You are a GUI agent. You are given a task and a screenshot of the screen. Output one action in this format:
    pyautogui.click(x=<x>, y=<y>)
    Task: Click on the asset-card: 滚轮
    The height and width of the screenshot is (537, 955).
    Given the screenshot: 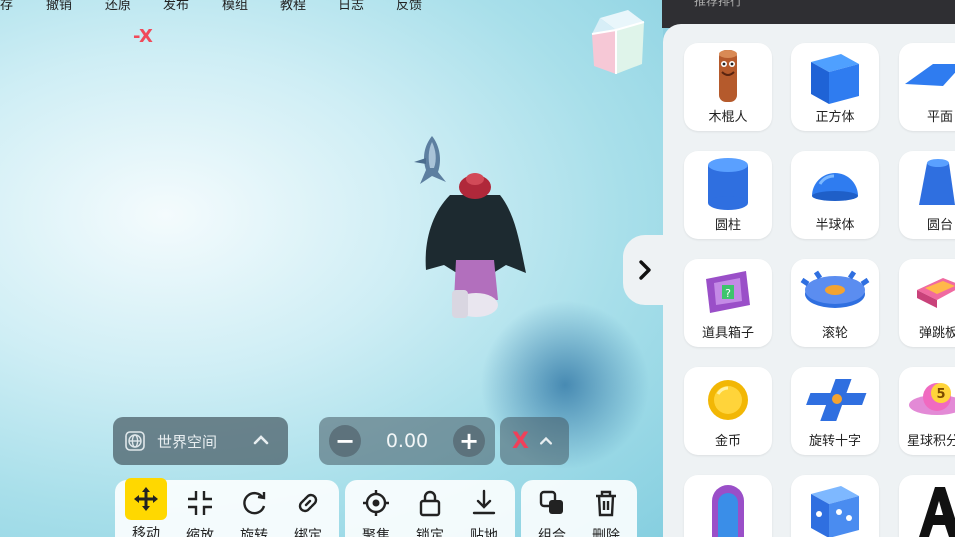 What is the action you would take?
    pyautogui.click(x=835, y=303)
    